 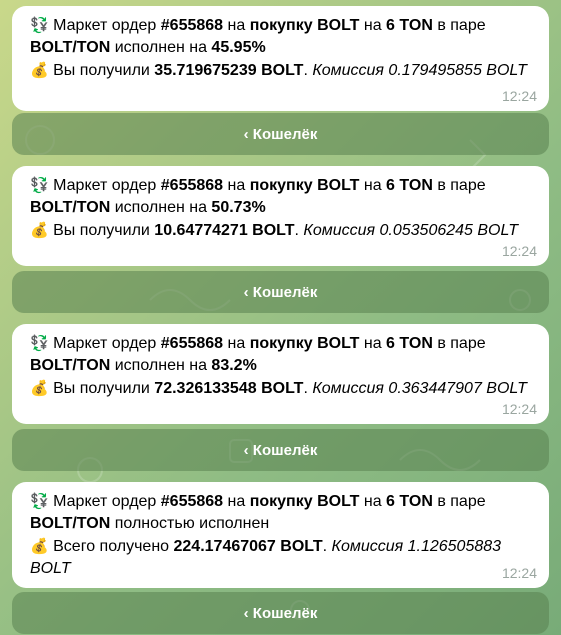 What do you see at coordinates (150, 523) in the screenshot?
I see `message-line-2: BOLT/TON полностью исполнен` at bounding box center [150, 523].